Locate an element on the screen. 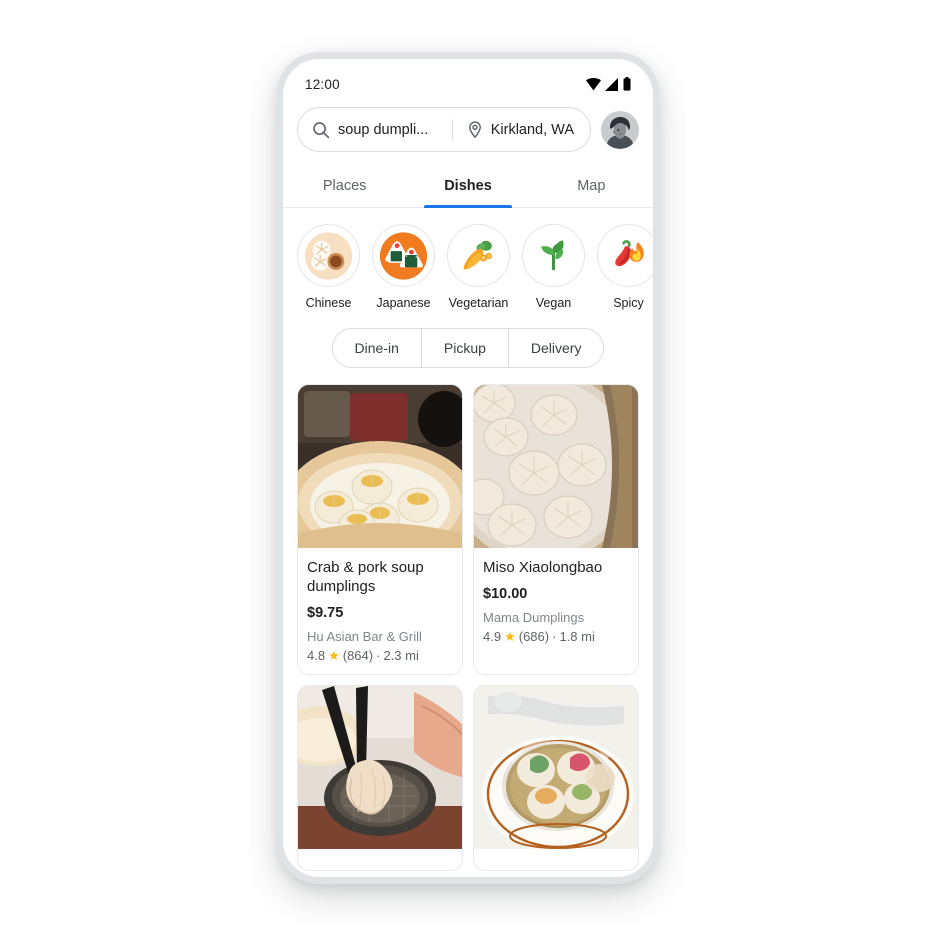 The width and height of the screenshot is (936, 936). location-pin-icon is located at coordinates (475, 129).